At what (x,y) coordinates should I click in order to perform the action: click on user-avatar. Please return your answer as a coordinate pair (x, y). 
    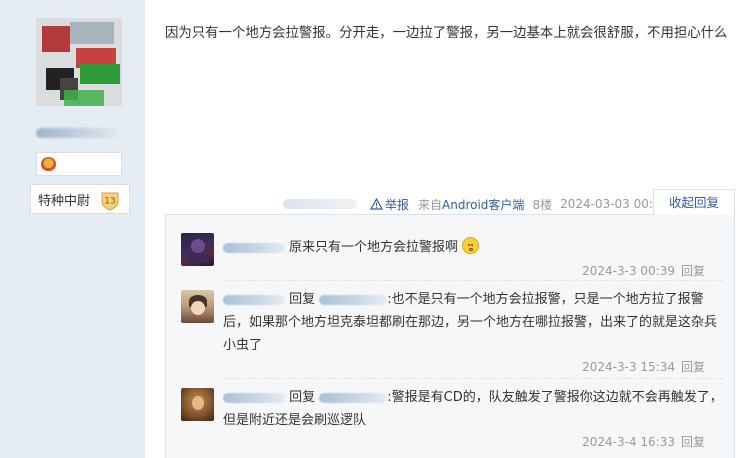
    Looking at the image, I should click on (79, 62).